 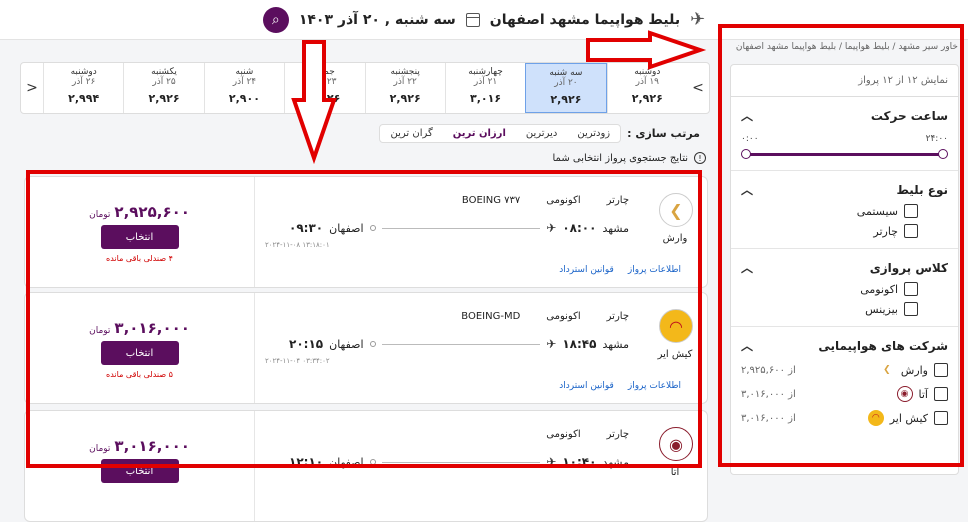 I want to click on arrow-right-annotation, so click(x=646, y=50).